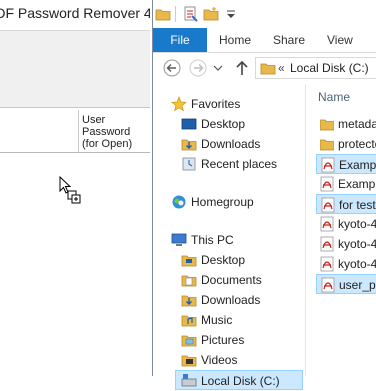  Describe the element at coordinates (218, 68) in the screenshot. I see `recent-locations-icon` at that location.